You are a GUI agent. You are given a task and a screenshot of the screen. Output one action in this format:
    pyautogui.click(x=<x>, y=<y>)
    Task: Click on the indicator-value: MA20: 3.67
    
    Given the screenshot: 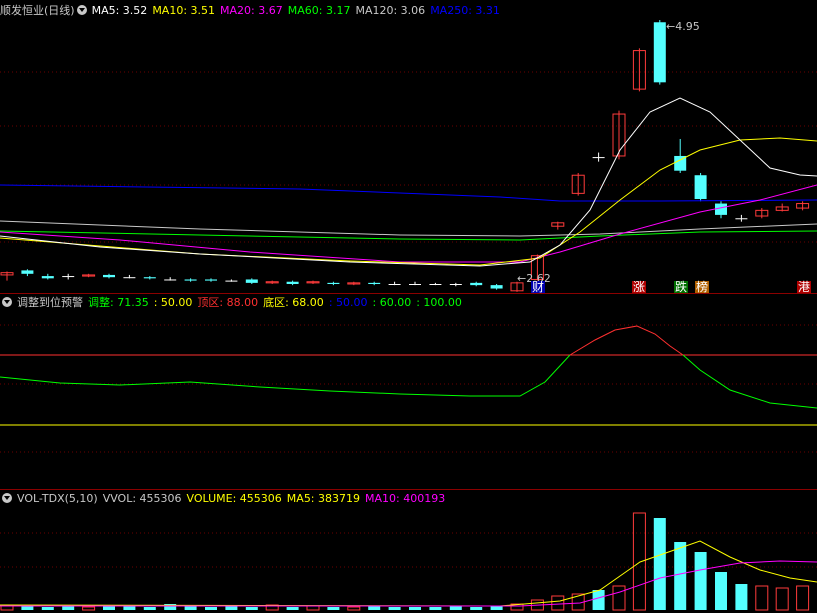 What is the action you would take?
    pyautogui.click(x=251, y=10)
    